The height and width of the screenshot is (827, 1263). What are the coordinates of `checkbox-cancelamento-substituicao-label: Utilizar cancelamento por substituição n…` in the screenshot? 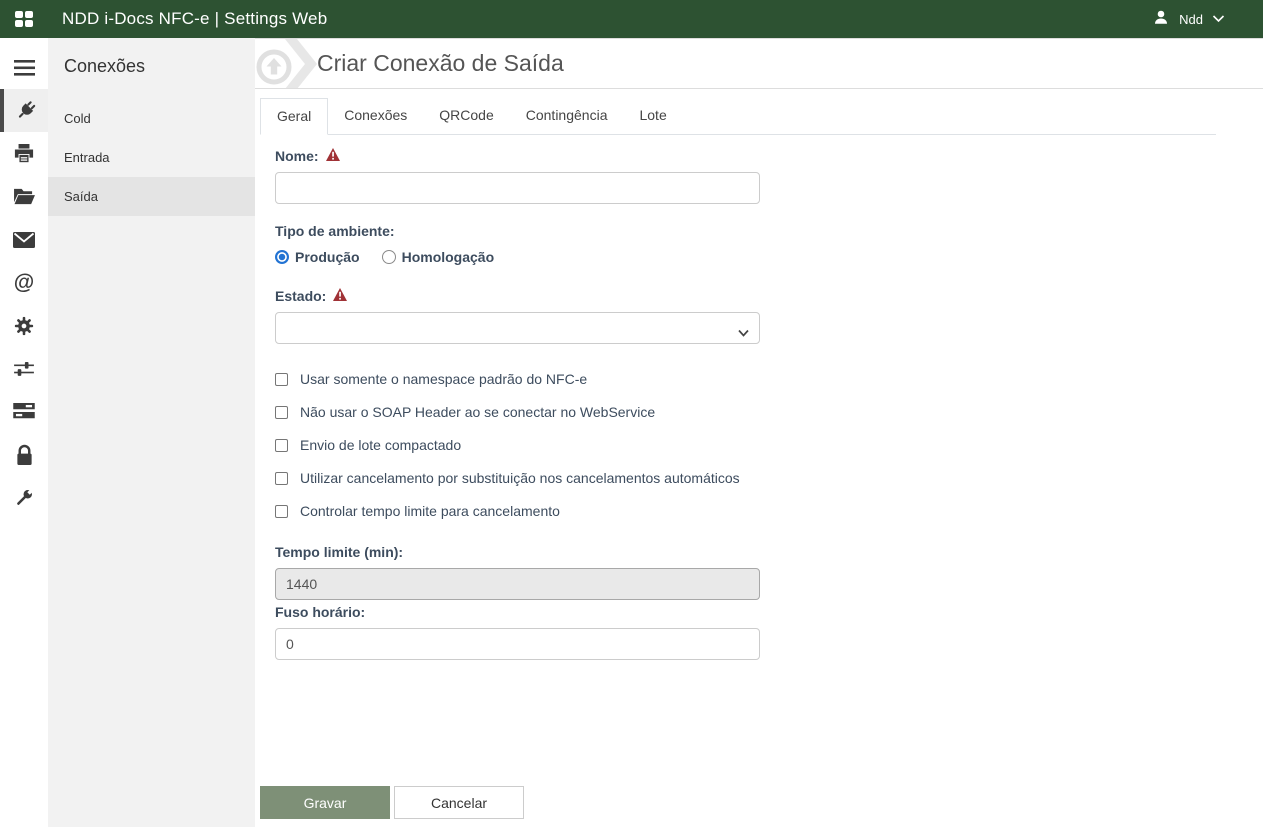 It's located at (520, 478).